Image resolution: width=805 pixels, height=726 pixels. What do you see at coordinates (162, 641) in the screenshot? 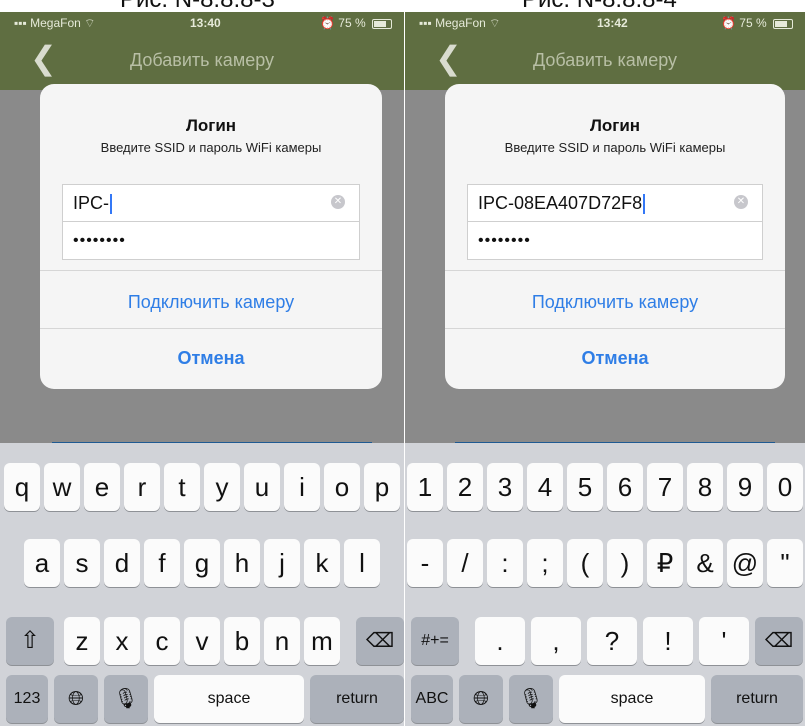
I see `key: c` at bounding box center [162, 641].